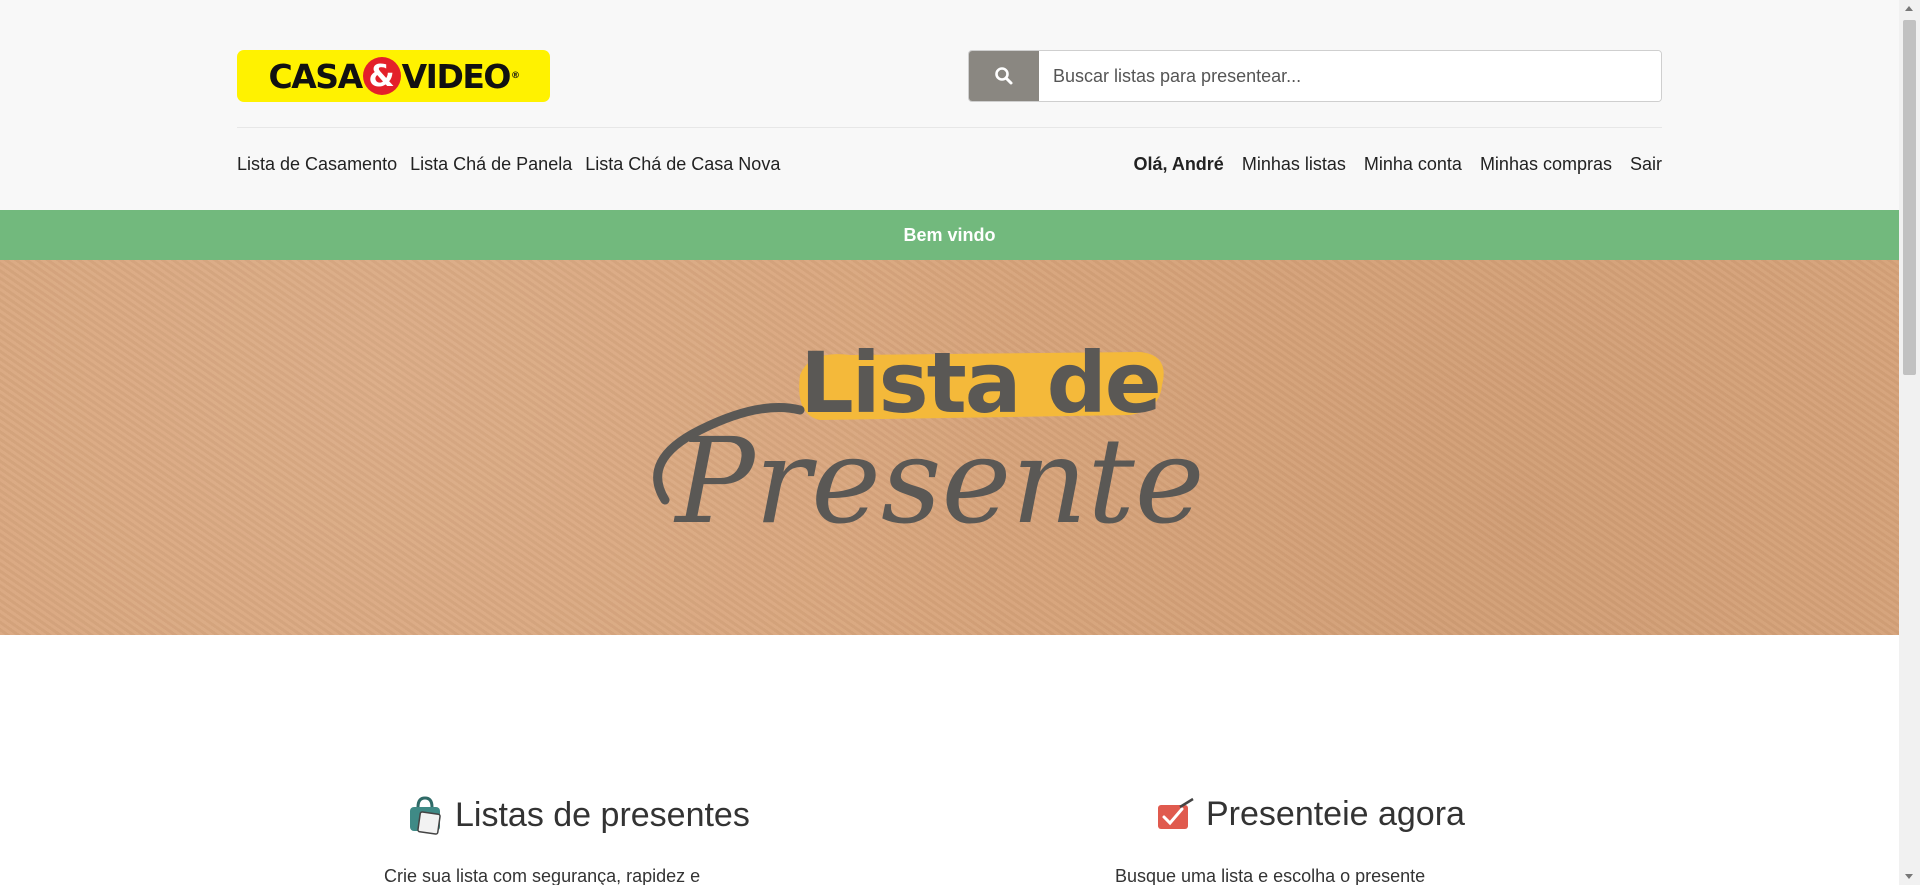 This screenshot has width=1920, height=885. What do you see at coordinates (515, 76) in the screenshot?
I see `logo-registered-mark: ®` at bounding box center [515, 76].